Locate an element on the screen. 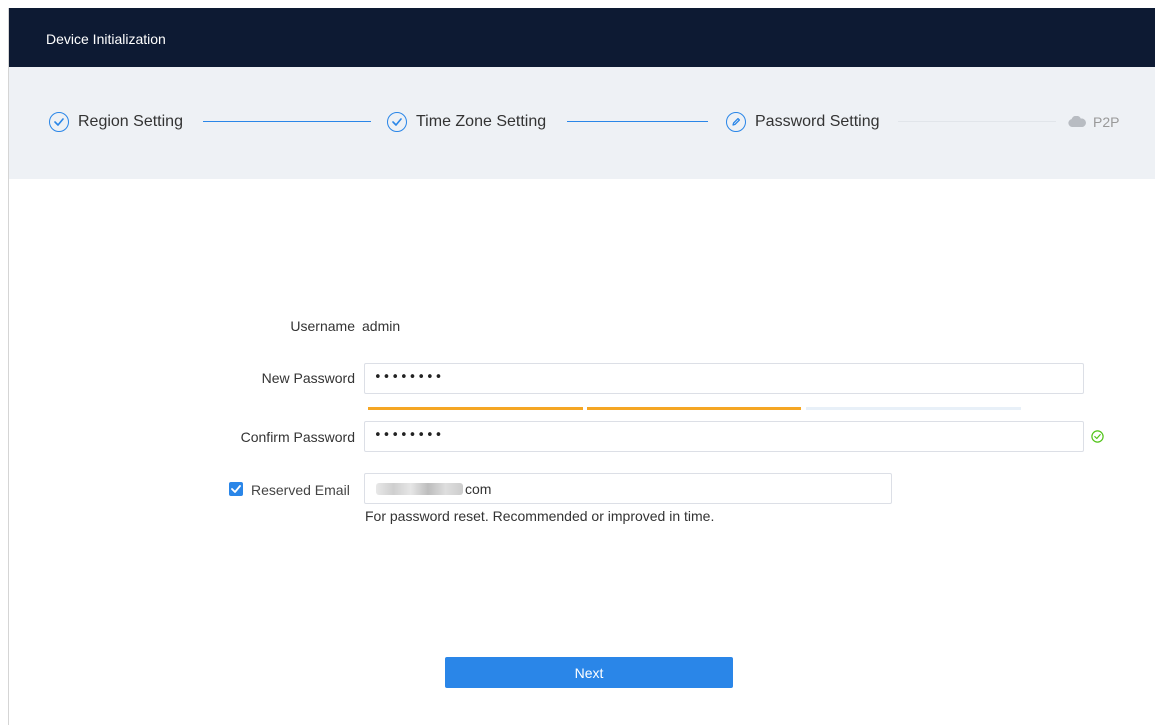 Image resolution: width=1155 pixels, height=725 pixels. email-domain-suffix: com is located at coordinates (478, 489).